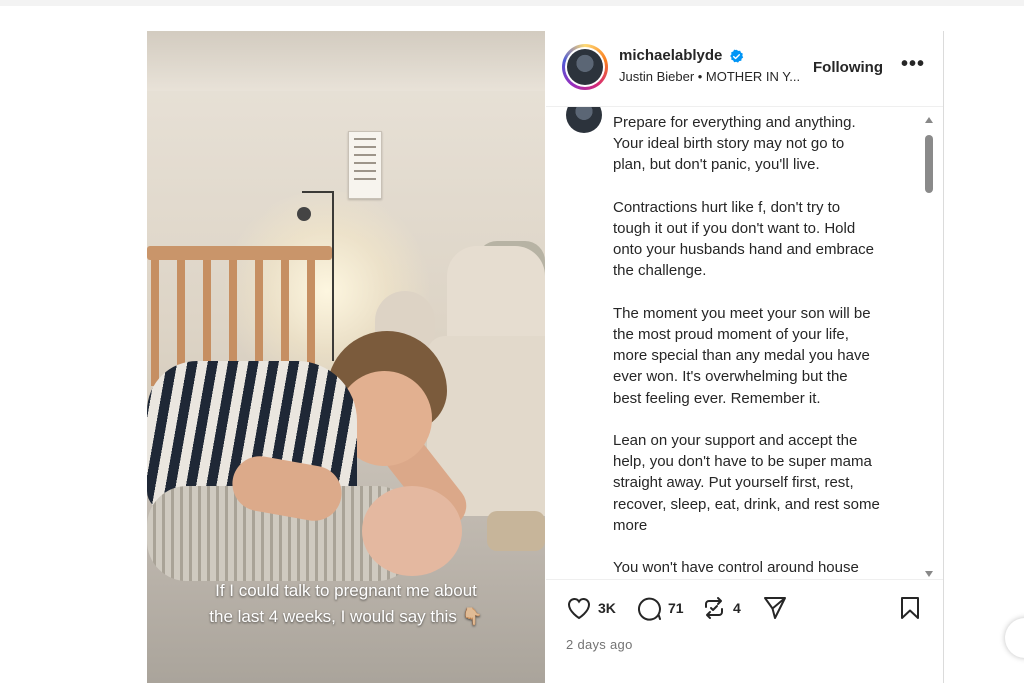 This screenshot has width=1024, height=684. I want to click on more-options-icon: •••, so click(913, 64).